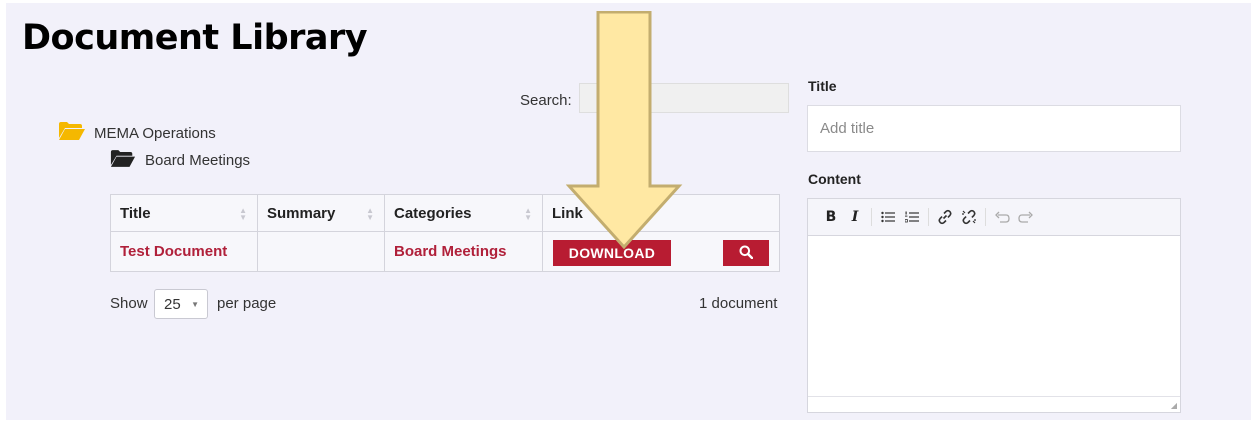  Describe the element at coordinates (912, 217) in the screenshot. I see `numbered-list-icon` at that location.